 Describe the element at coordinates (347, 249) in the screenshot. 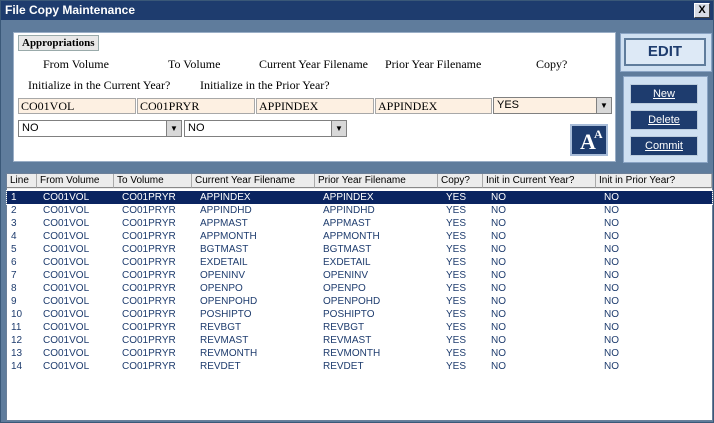

I see `table-cell: BGTMAST` at that location.